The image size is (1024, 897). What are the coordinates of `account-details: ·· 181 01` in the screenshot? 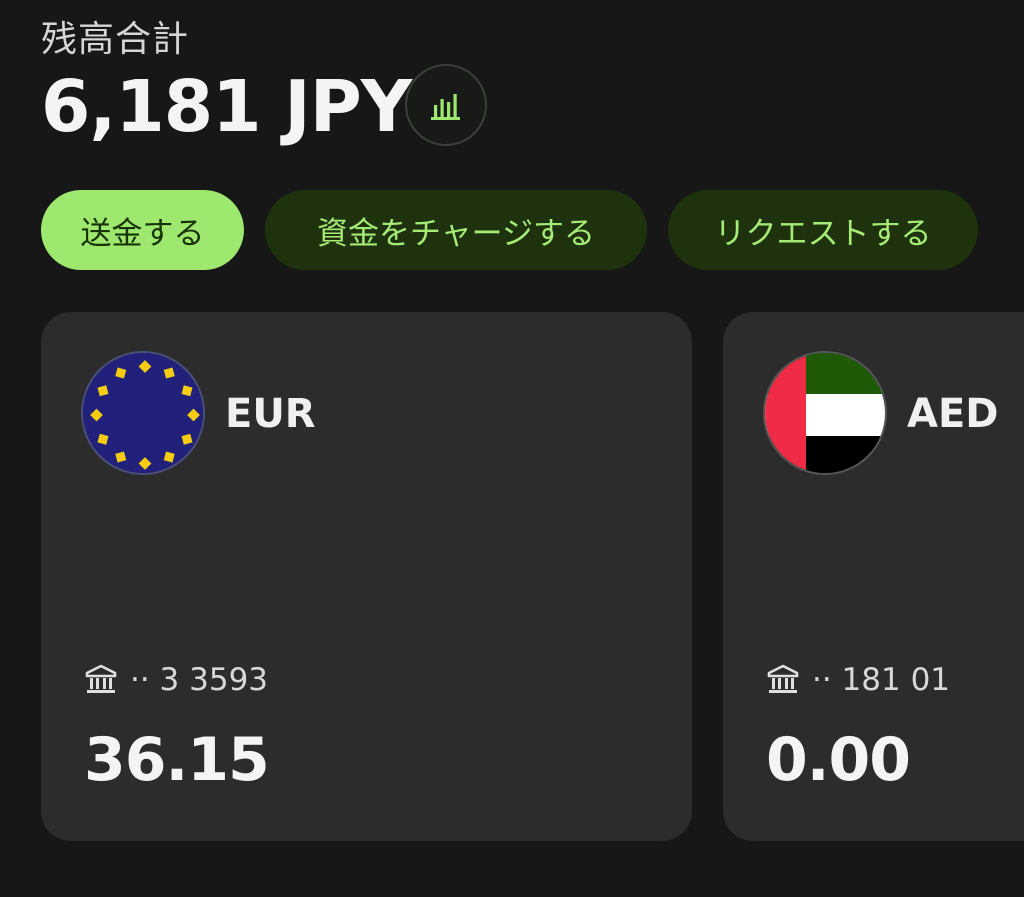 It's located at (858, 680).